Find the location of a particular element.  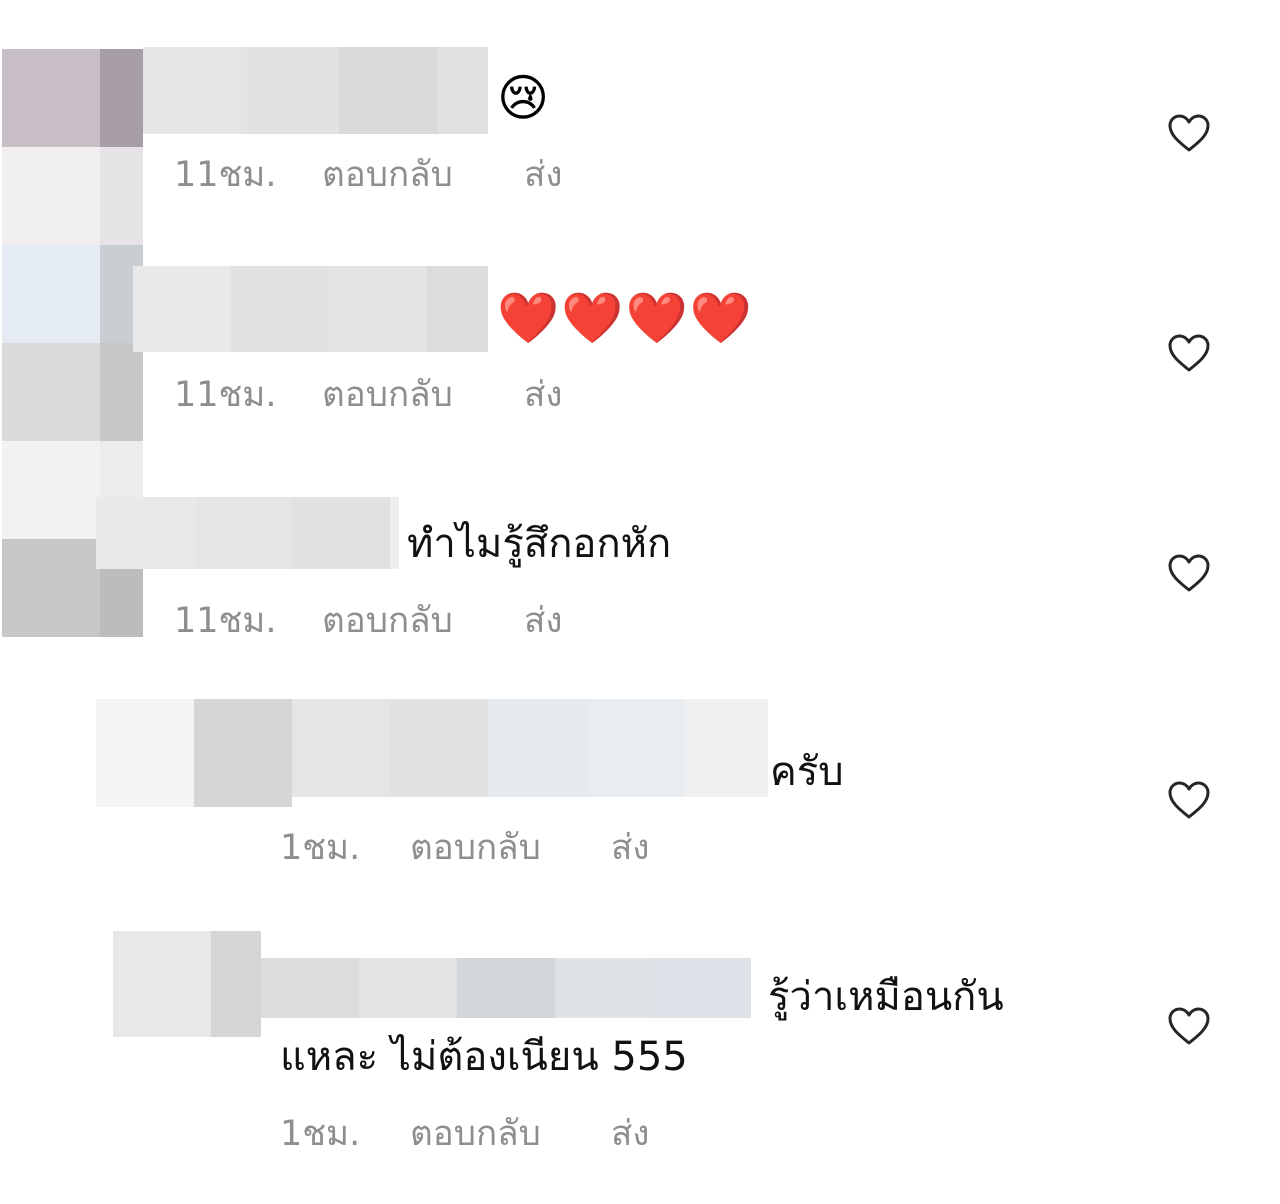

comment-emoji: ❤️❤️❤️❤️ is located at coordinates (626, 318).